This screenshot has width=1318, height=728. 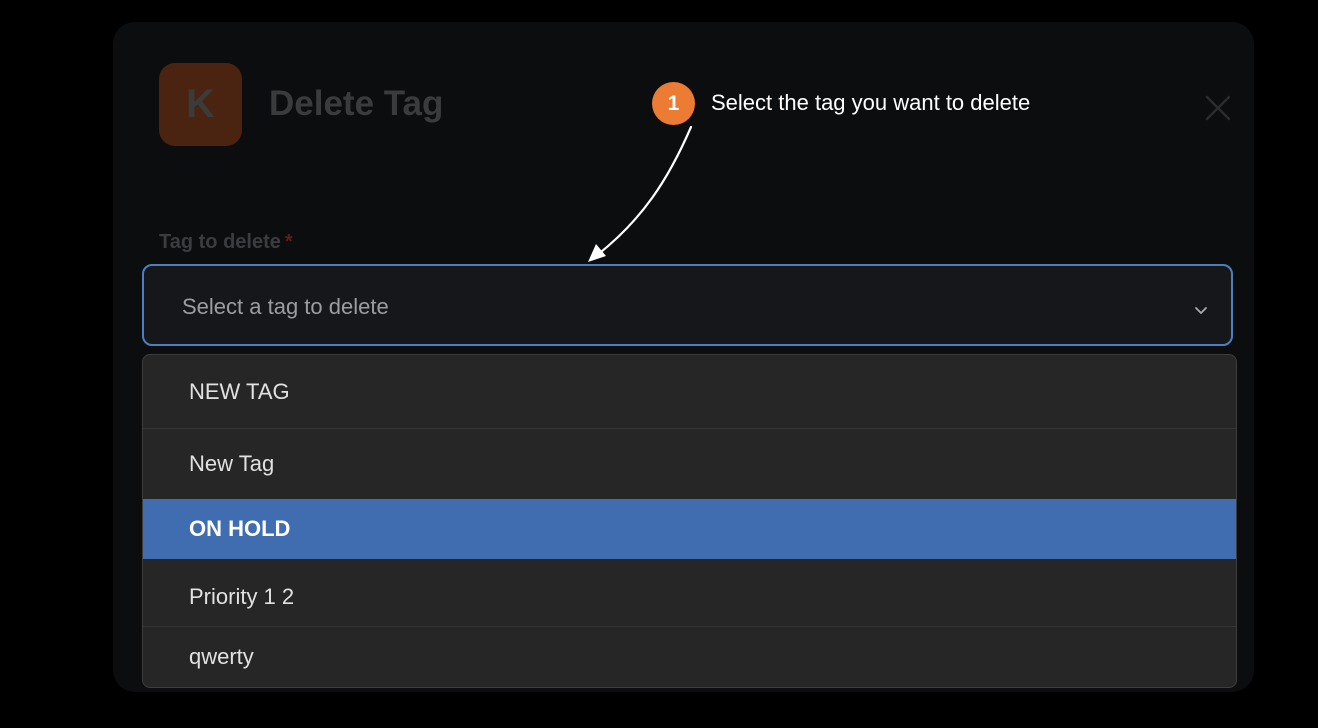 I want to click on callout-instruction: Select the tag you want to delete, so click(x=871, y=102).